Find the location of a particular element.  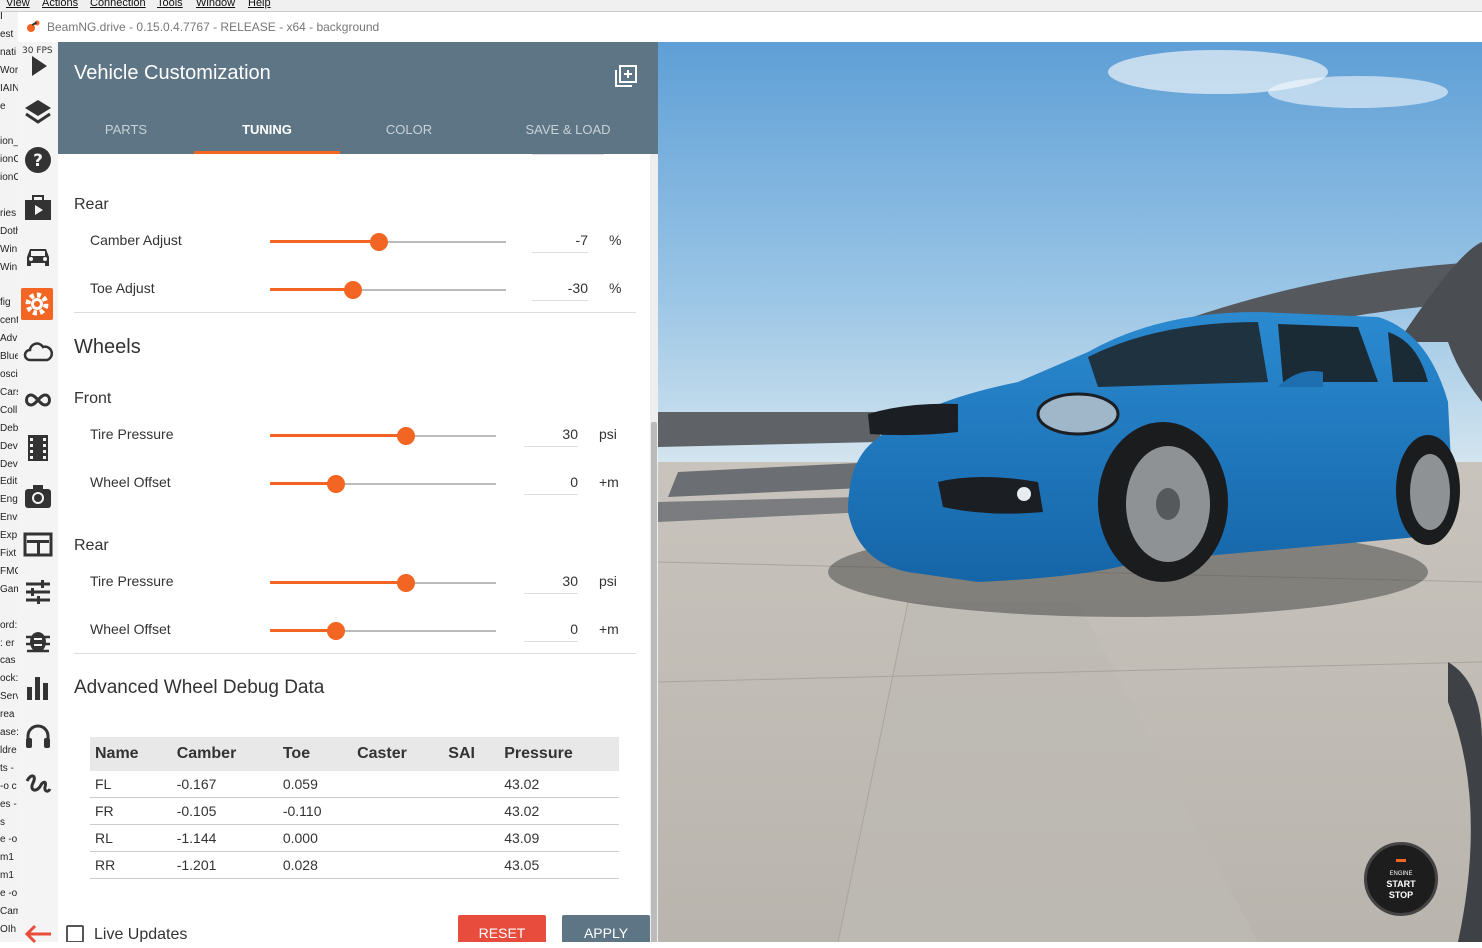

background-window-text: m1 is located at coordinates (7, 858).